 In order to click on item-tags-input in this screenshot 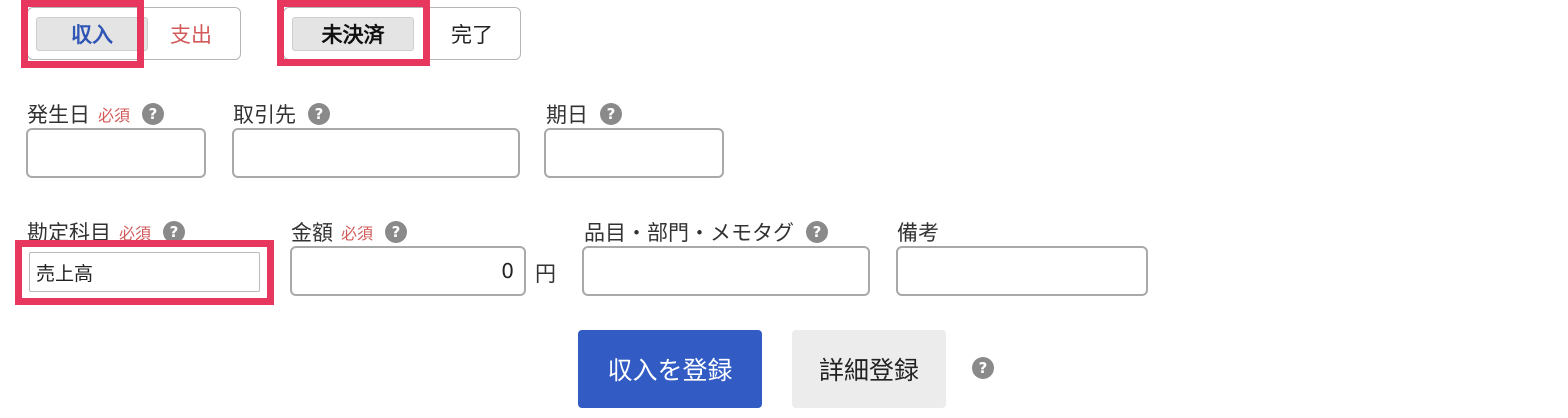, I will do `click(726, 271)`.